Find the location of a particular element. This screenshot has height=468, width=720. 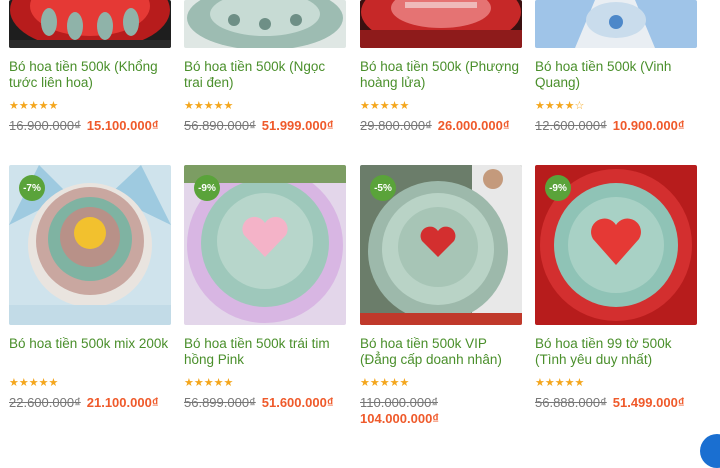

sale-price: 21.100.000₫ is located at coordinates (122, 402).